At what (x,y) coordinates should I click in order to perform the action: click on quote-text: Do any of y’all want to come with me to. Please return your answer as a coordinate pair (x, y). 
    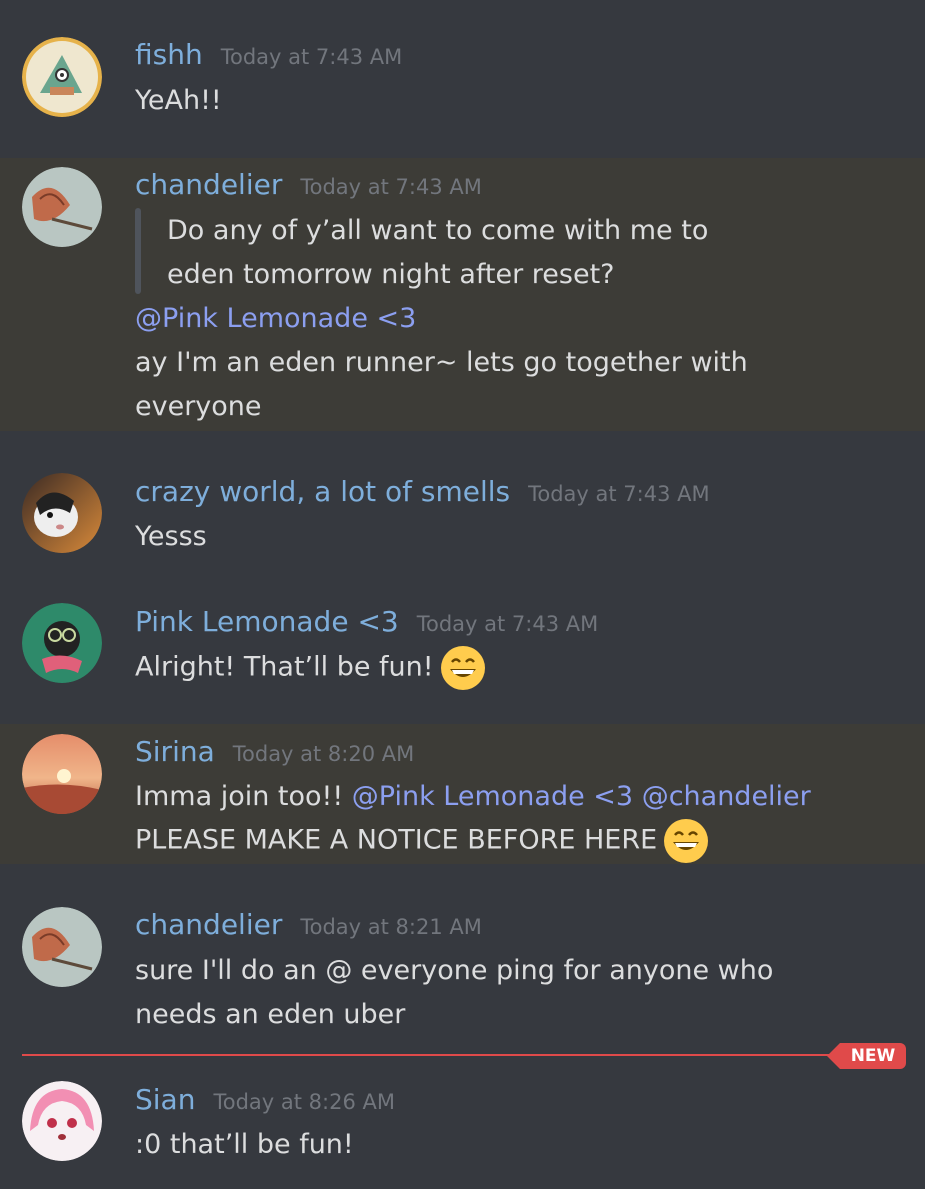
    Looking at the image, I should click on (438, 230).